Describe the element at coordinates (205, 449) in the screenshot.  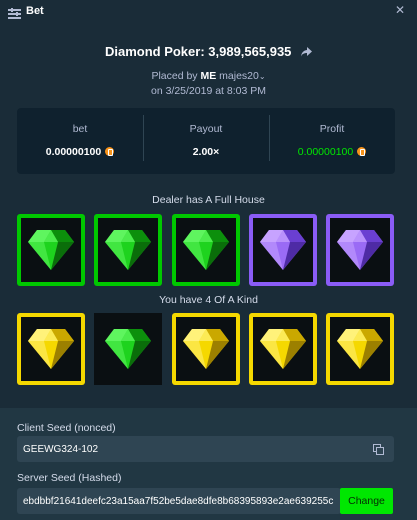
I see `client-seed-field: GEEWG324-102` at that location.